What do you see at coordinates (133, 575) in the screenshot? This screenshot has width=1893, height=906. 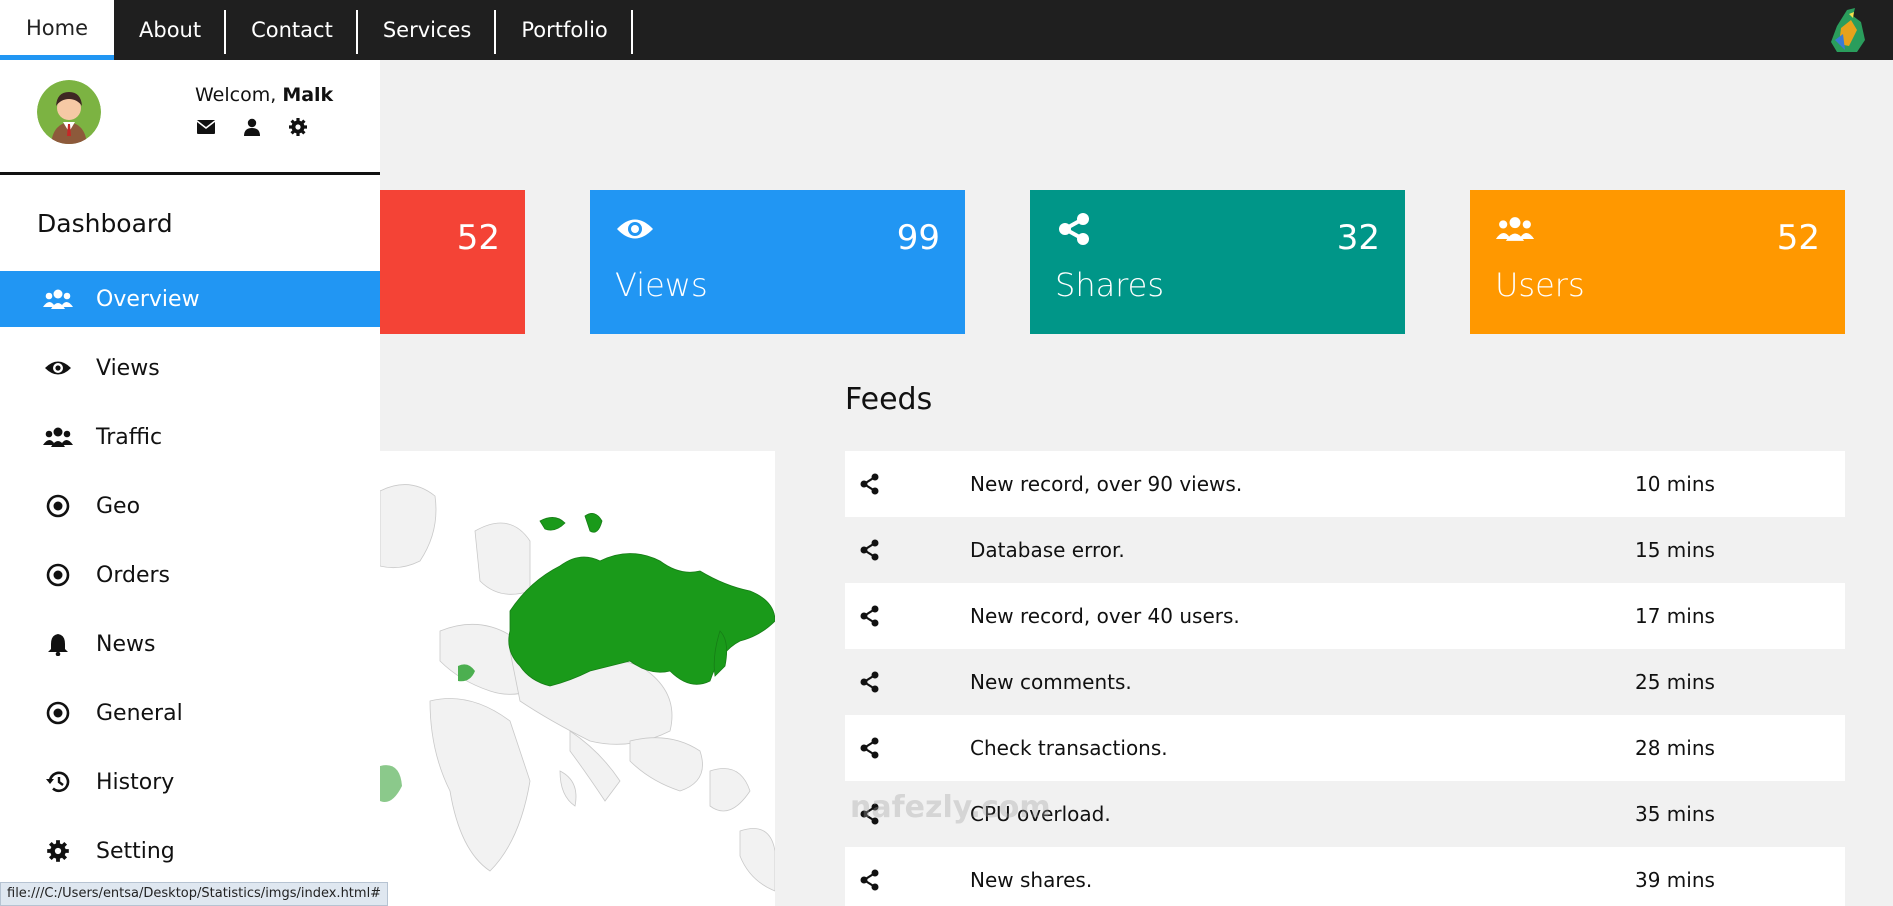 I see `sidebar-item-label: Orders` at bounding box center [133, 575].